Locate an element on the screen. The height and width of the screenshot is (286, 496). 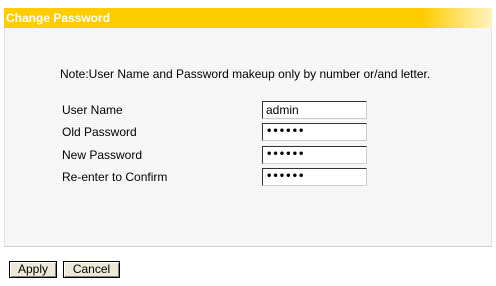
row-user-name: User Name admin is located at coordinates (248, 110).